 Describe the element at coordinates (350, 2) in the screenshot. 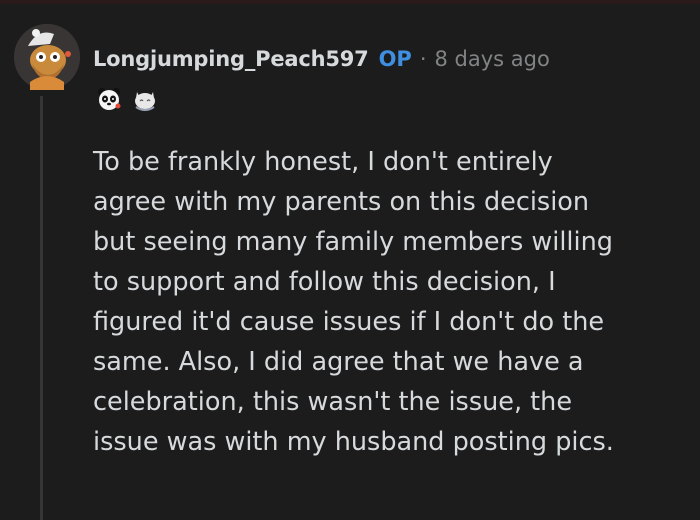

I see `top-strip` at that location.